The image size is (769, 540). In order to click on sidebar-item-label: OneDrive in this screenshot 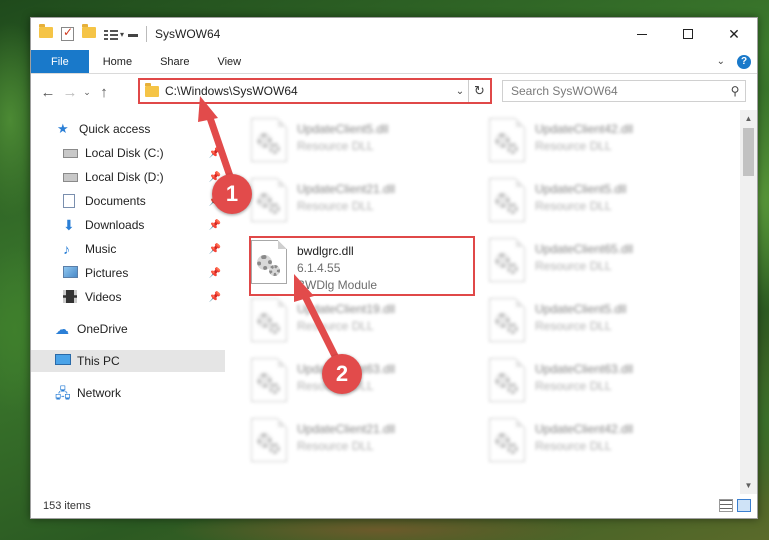, I will do `click(102, 329)`.